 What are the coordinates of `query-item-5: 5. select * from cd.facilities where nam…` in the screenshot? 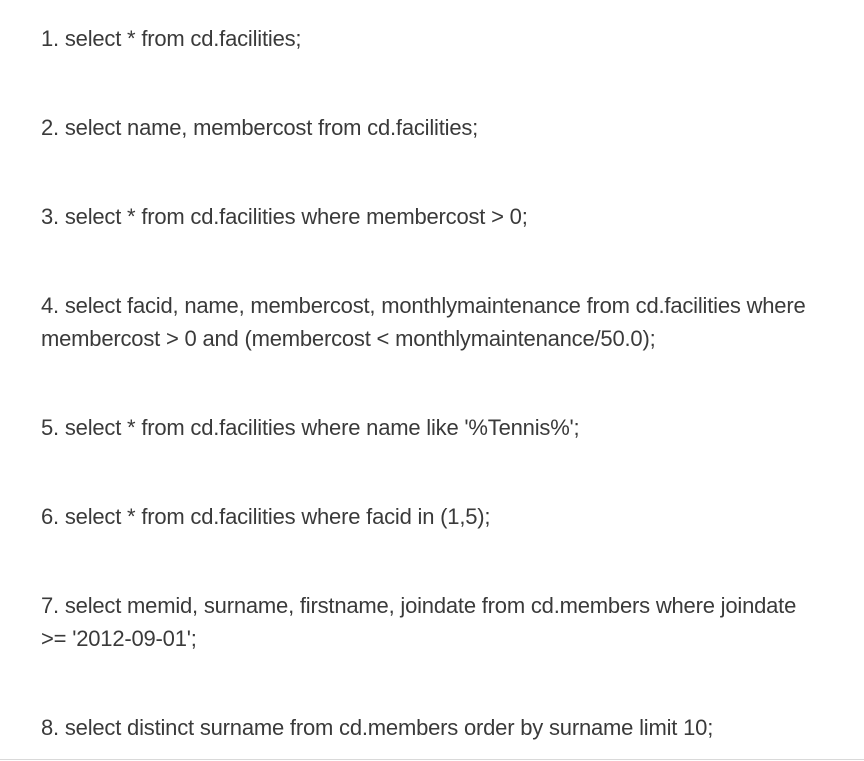 It's located at (310, 427).